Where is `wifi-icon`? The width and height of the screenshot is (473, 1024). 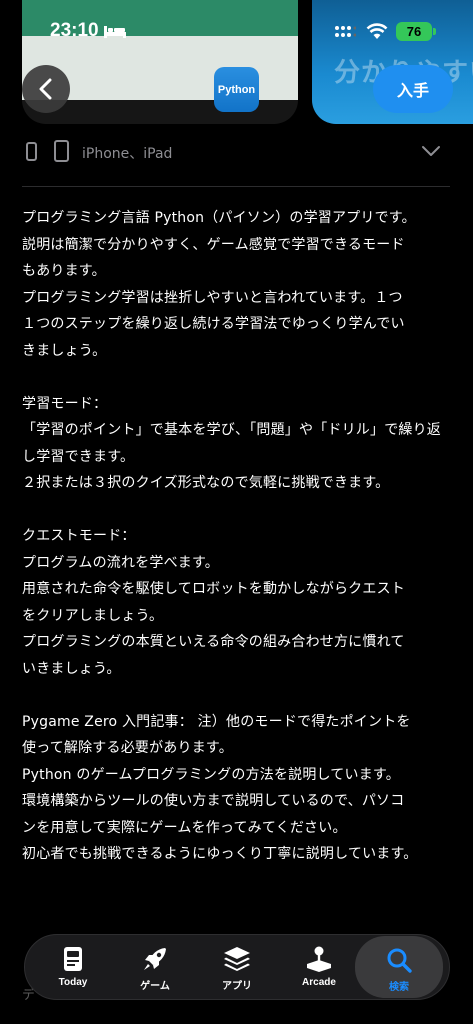 wifi-icon is located at coordinates (377, 31).